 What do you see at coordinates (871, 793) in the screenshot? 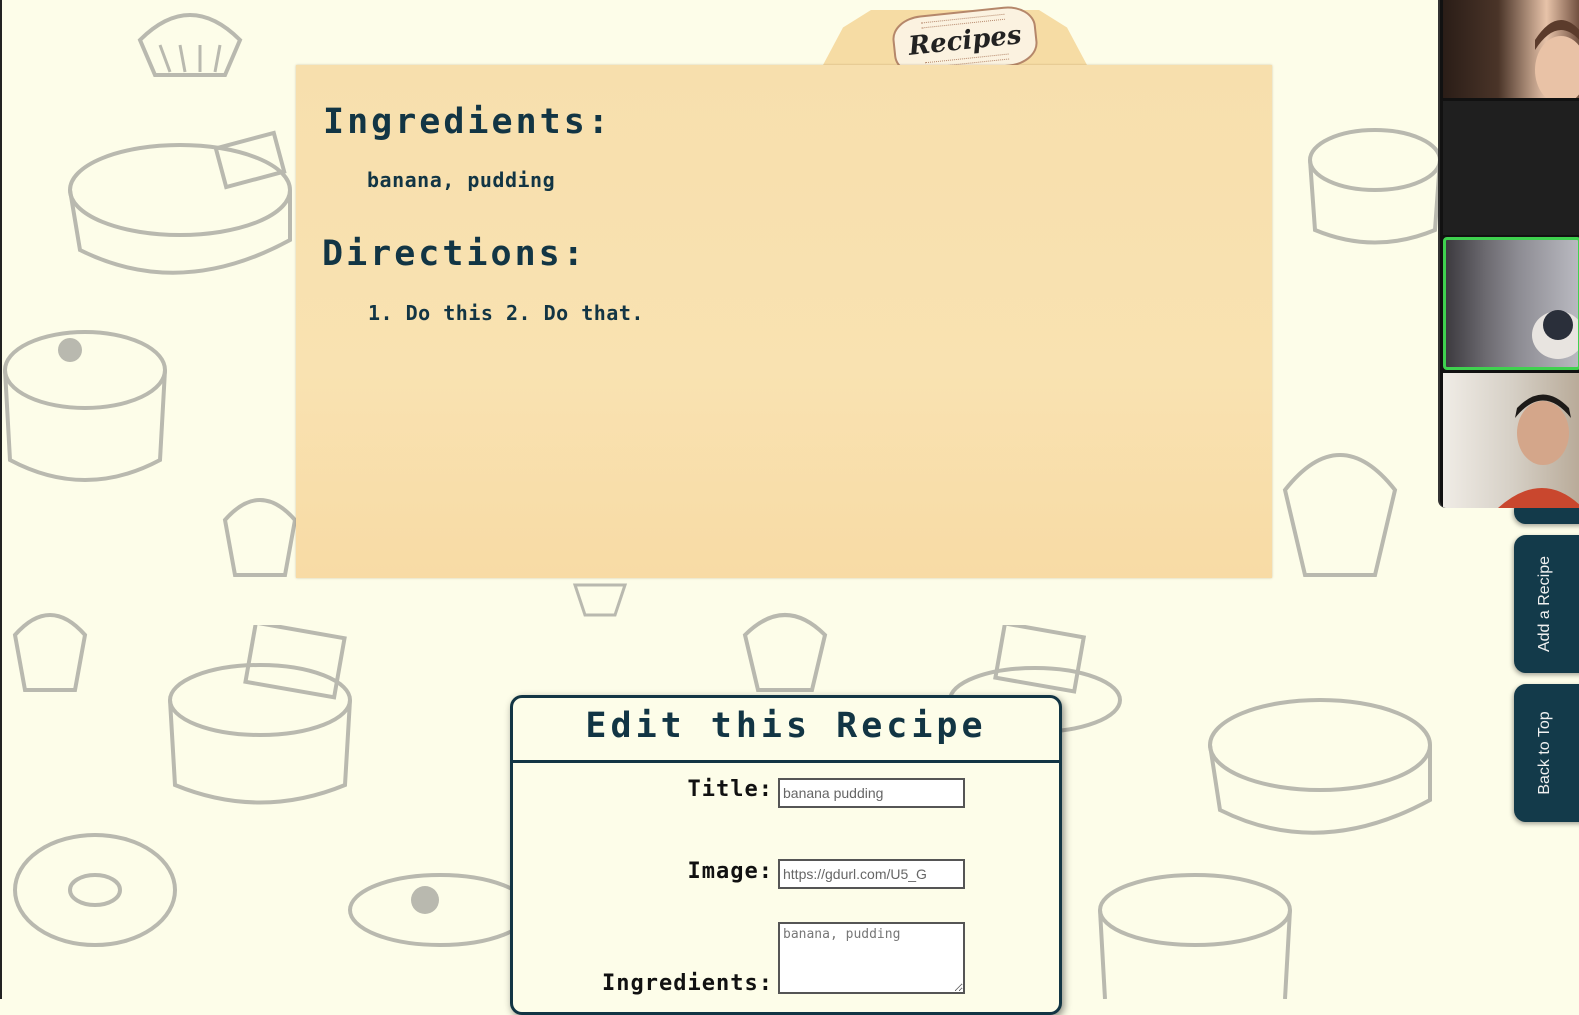
I see `title-input` at bounding box center [871, 793].